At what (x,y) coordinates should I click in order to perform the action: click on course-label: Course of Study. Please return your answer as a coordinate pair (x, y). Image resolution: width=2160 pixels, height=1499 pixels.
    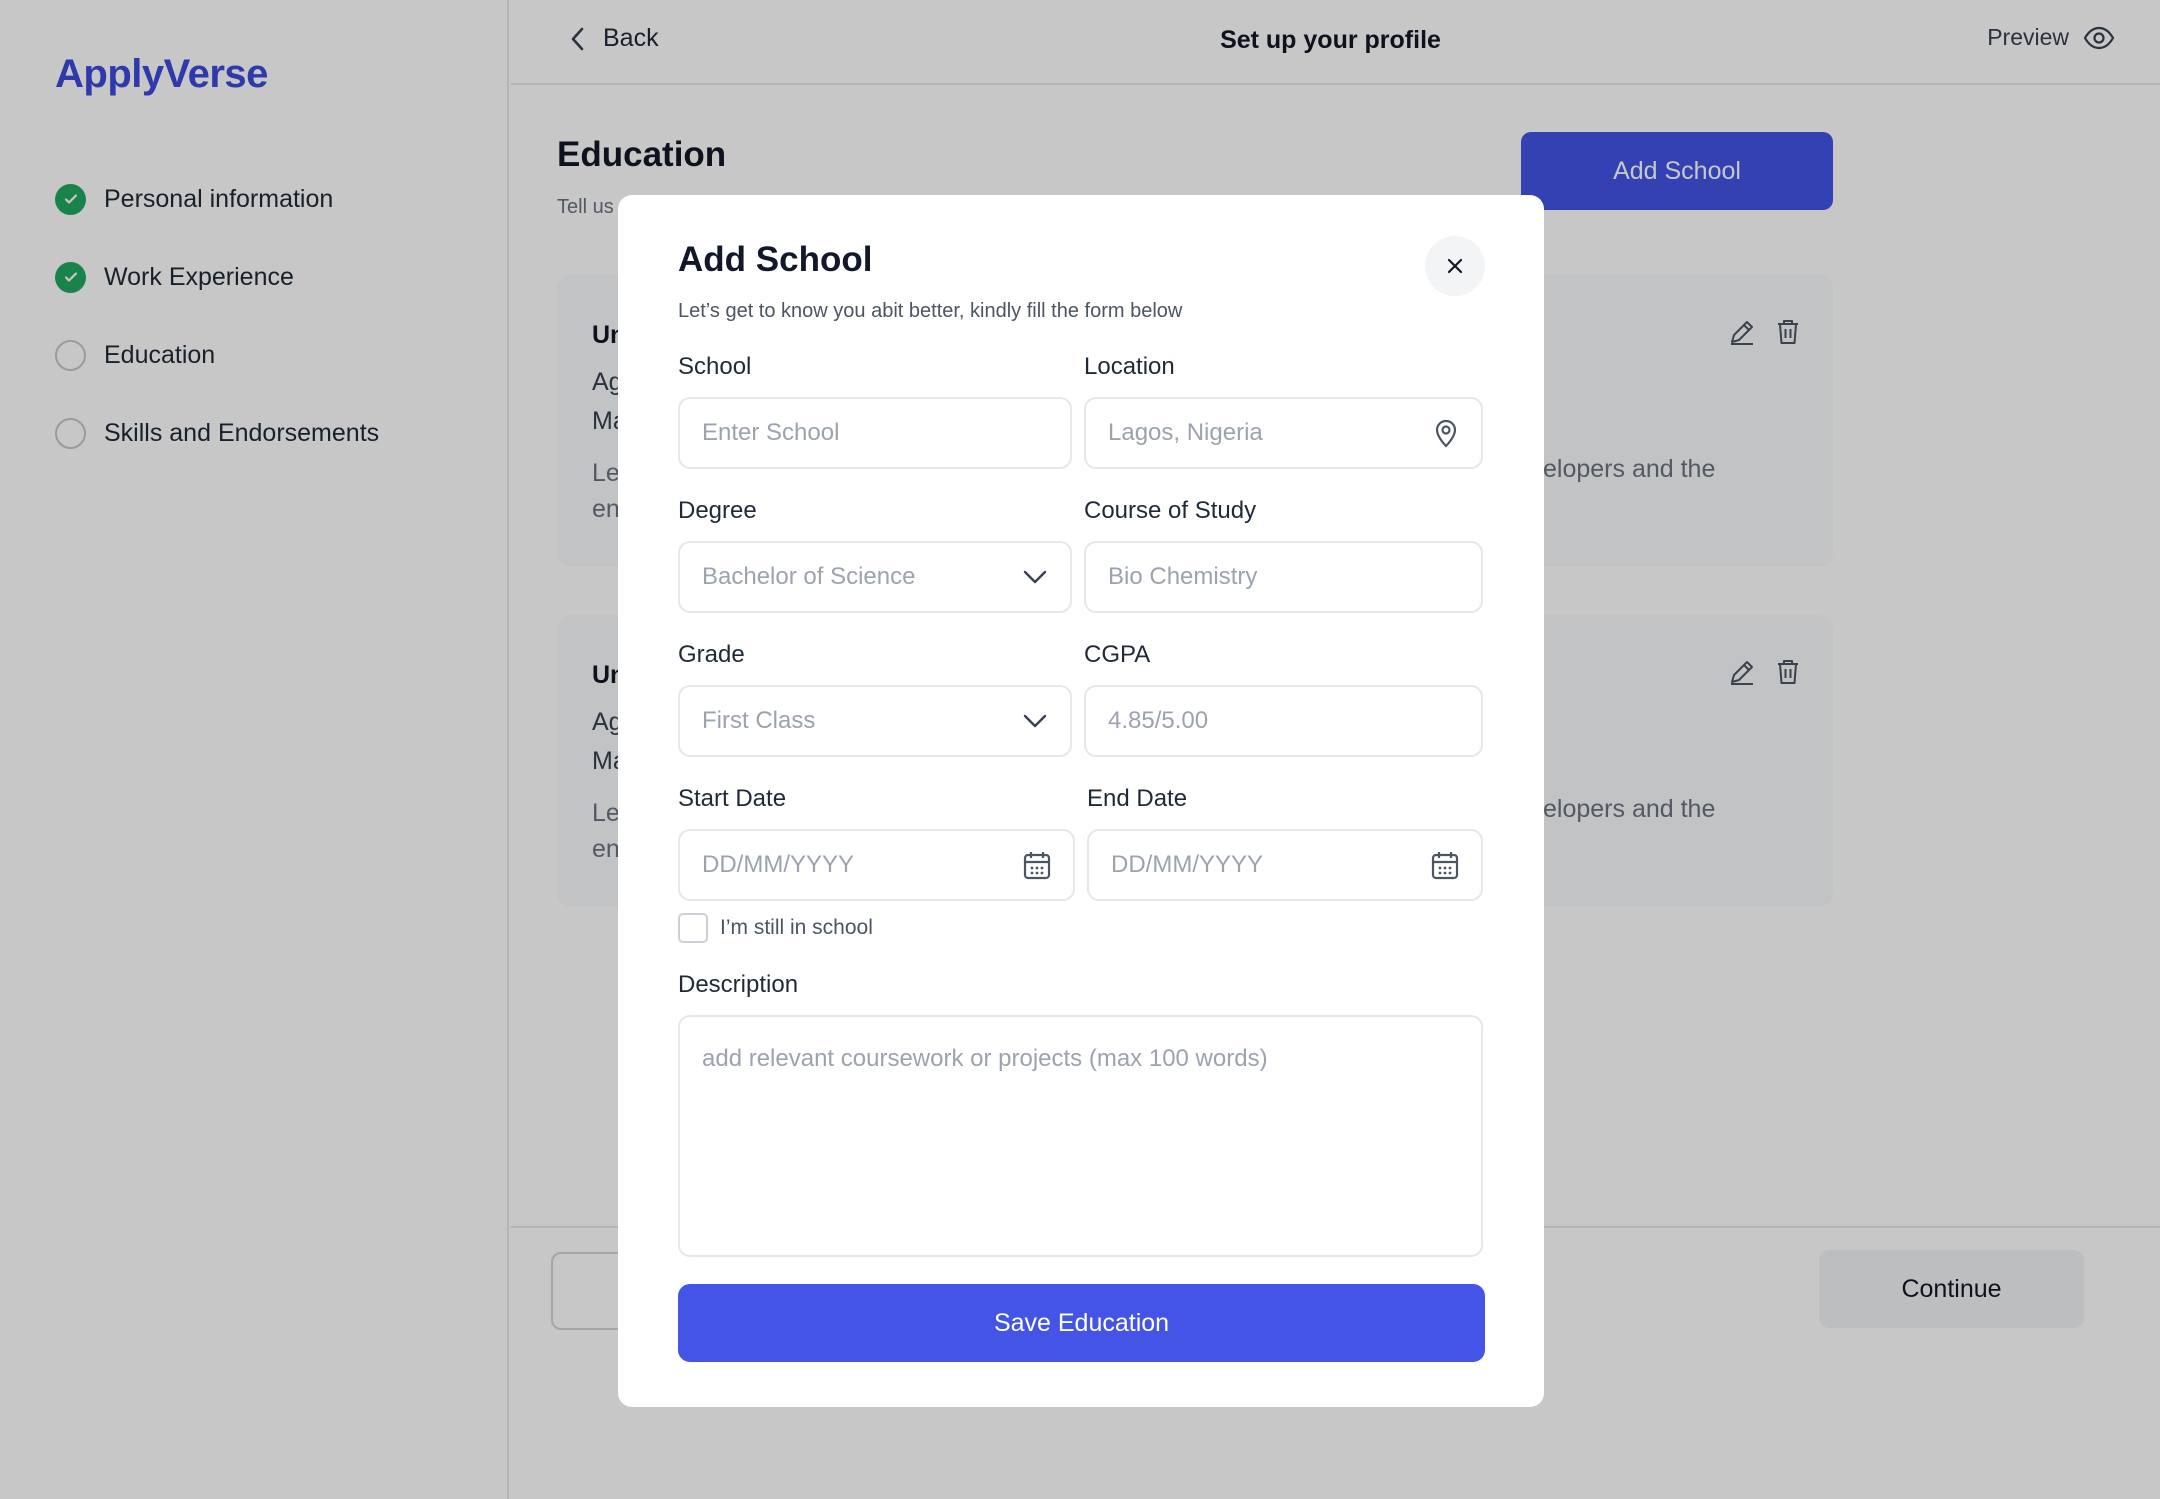
    Looking at the image, I should click on (1170, 510).